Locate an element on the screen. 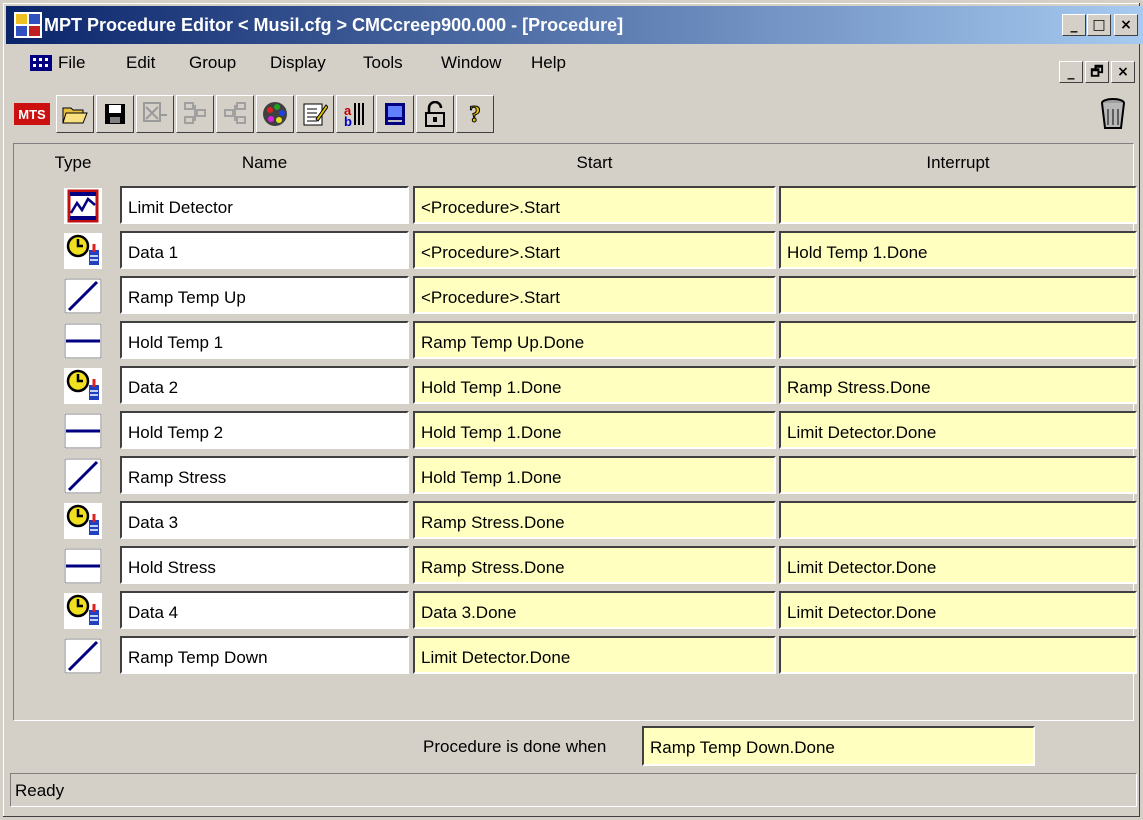 The image size is (1143, 820). minimize-button: _ is located at coordinates (1074, 25).